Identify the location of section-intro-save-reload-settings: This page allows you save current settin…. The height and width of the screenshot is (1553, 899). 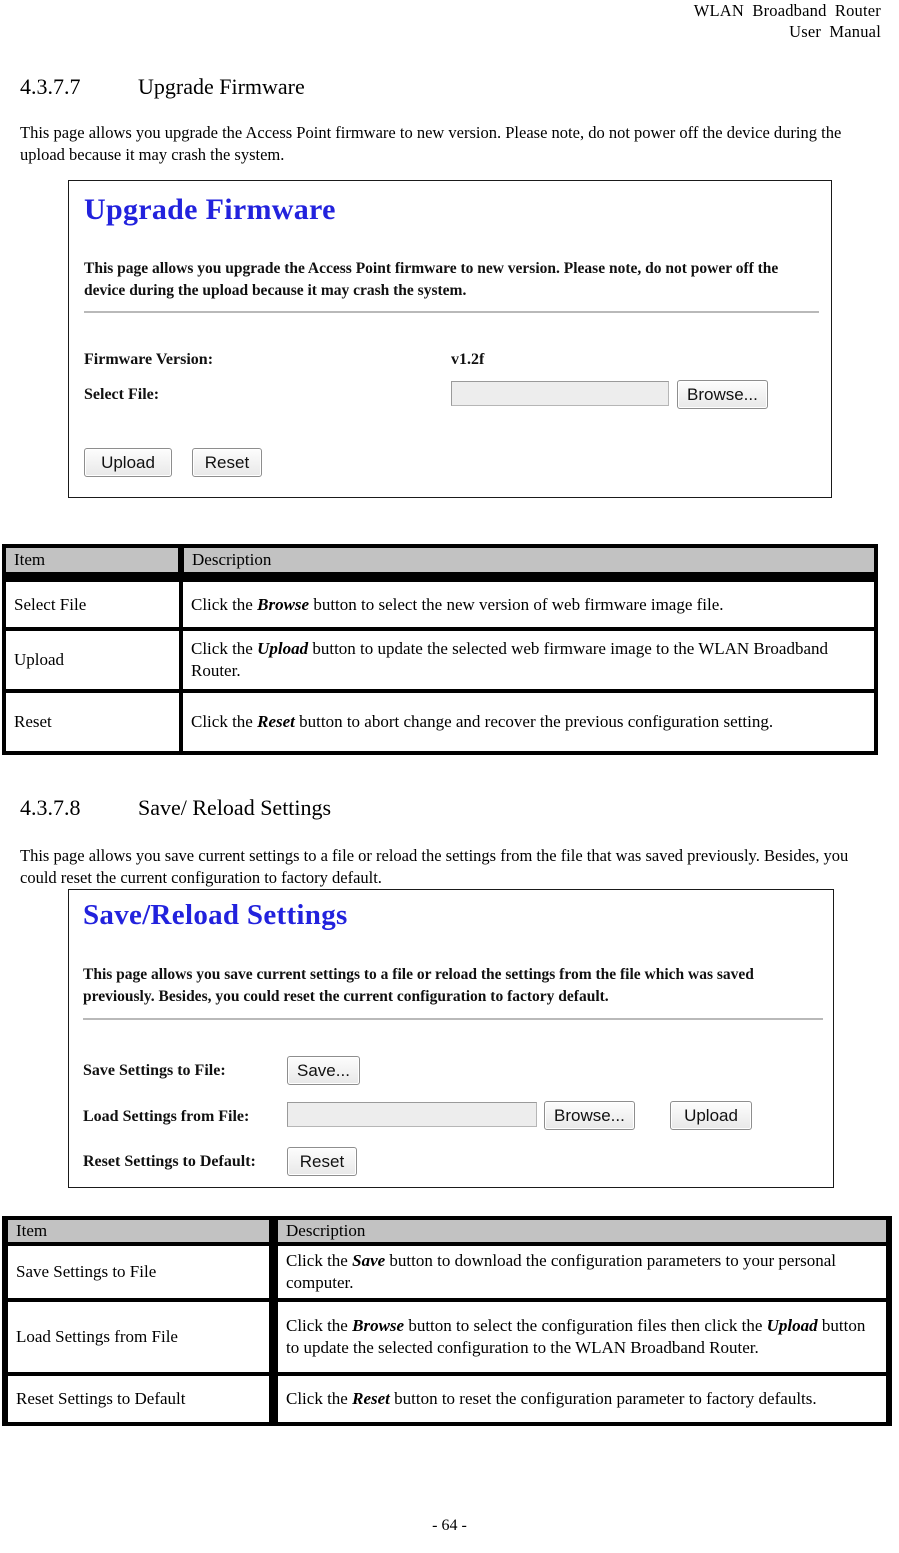
(434, 866).